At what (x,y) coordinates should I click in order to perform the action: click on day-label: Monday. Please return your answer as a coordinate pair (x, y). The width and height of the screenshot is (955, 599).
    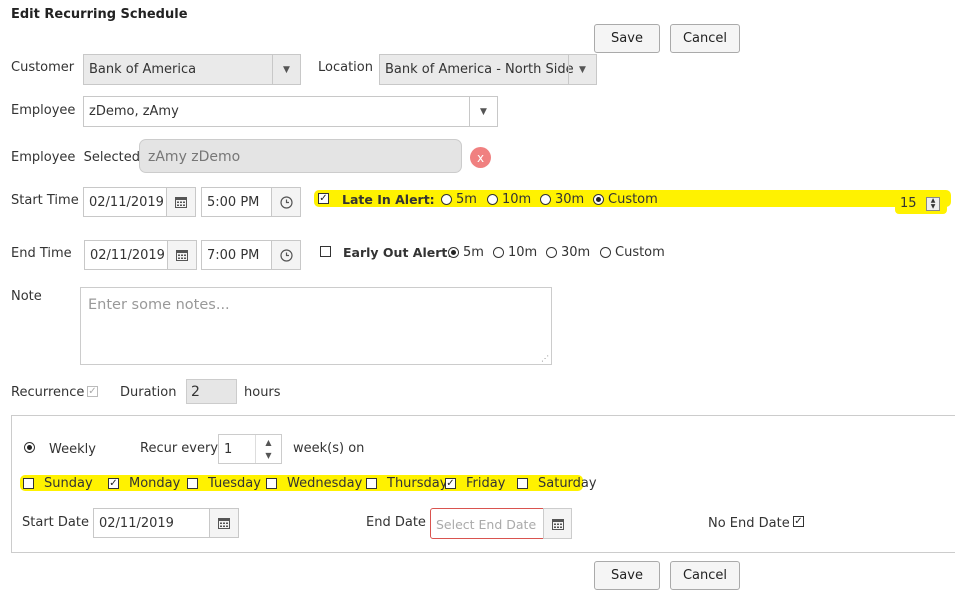
    Looking at the image, I should click on (155, 483).